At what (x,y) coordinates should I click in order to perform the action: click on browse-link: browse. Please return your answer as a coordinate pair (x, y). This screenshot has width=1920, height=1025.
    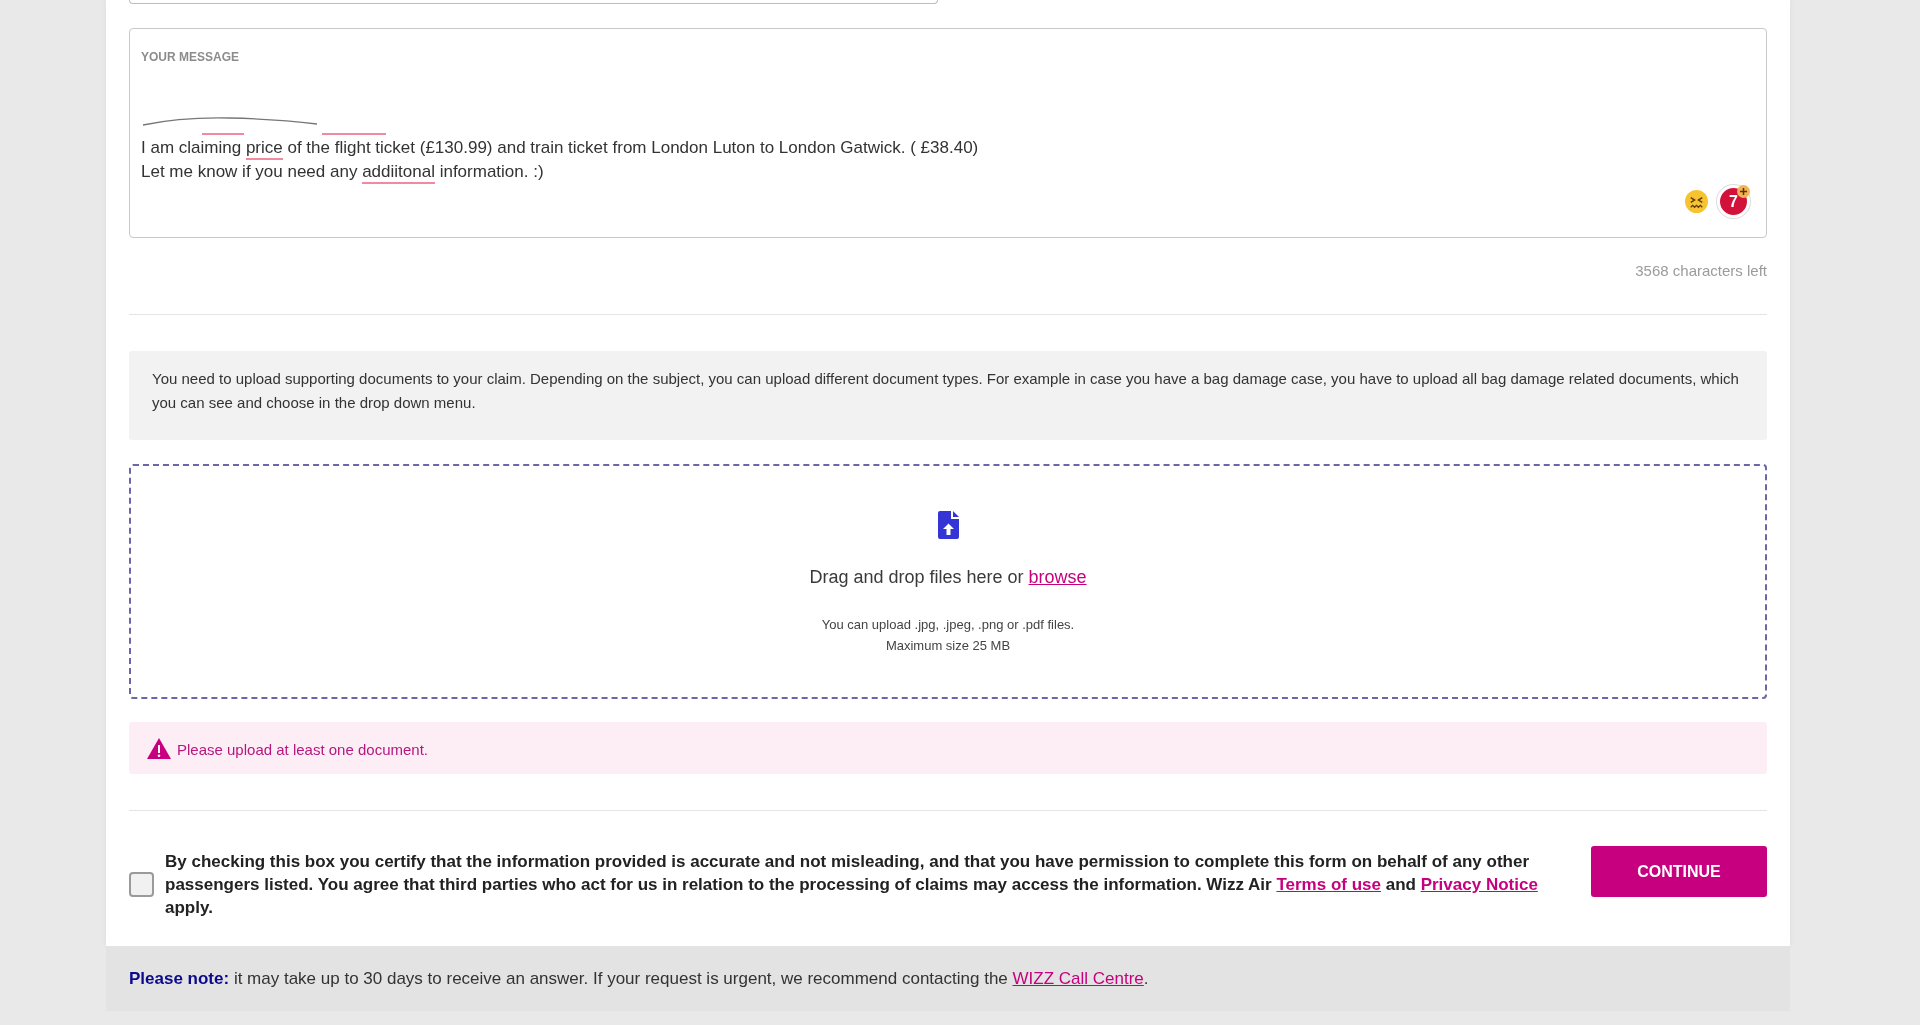
    Looking at the image, I should click on (1057, 577).